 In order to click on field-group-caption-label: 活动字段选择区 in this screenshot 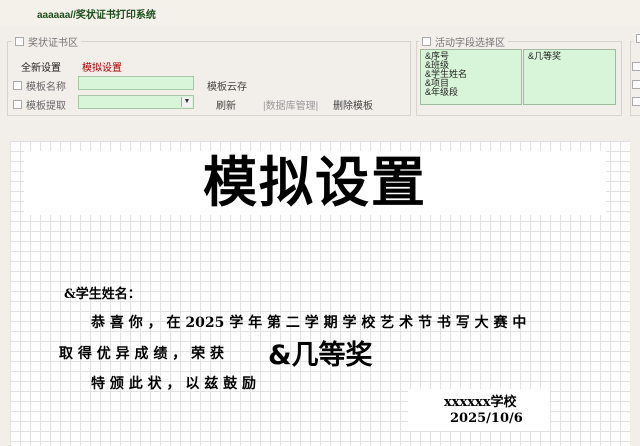, I will do `click(470, 43)`.